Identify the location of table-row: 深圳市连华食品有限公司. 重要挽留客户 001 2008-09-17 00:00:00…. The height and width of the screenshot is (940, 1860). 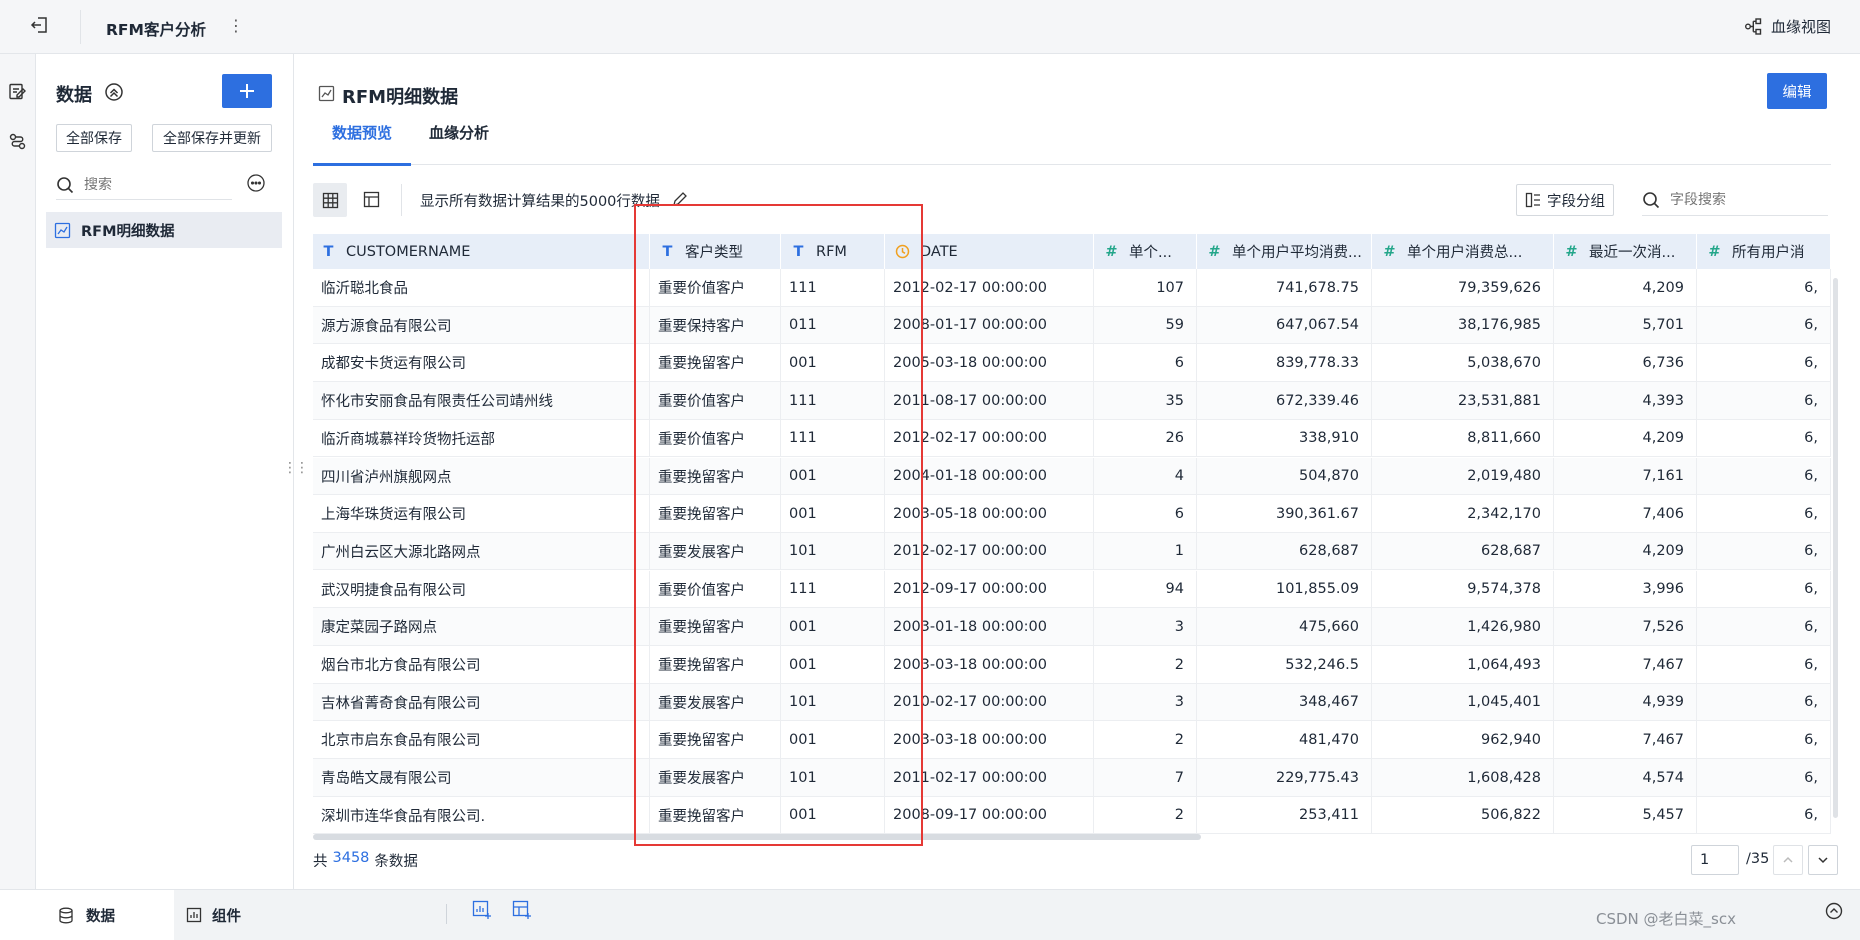
(1072, 815).